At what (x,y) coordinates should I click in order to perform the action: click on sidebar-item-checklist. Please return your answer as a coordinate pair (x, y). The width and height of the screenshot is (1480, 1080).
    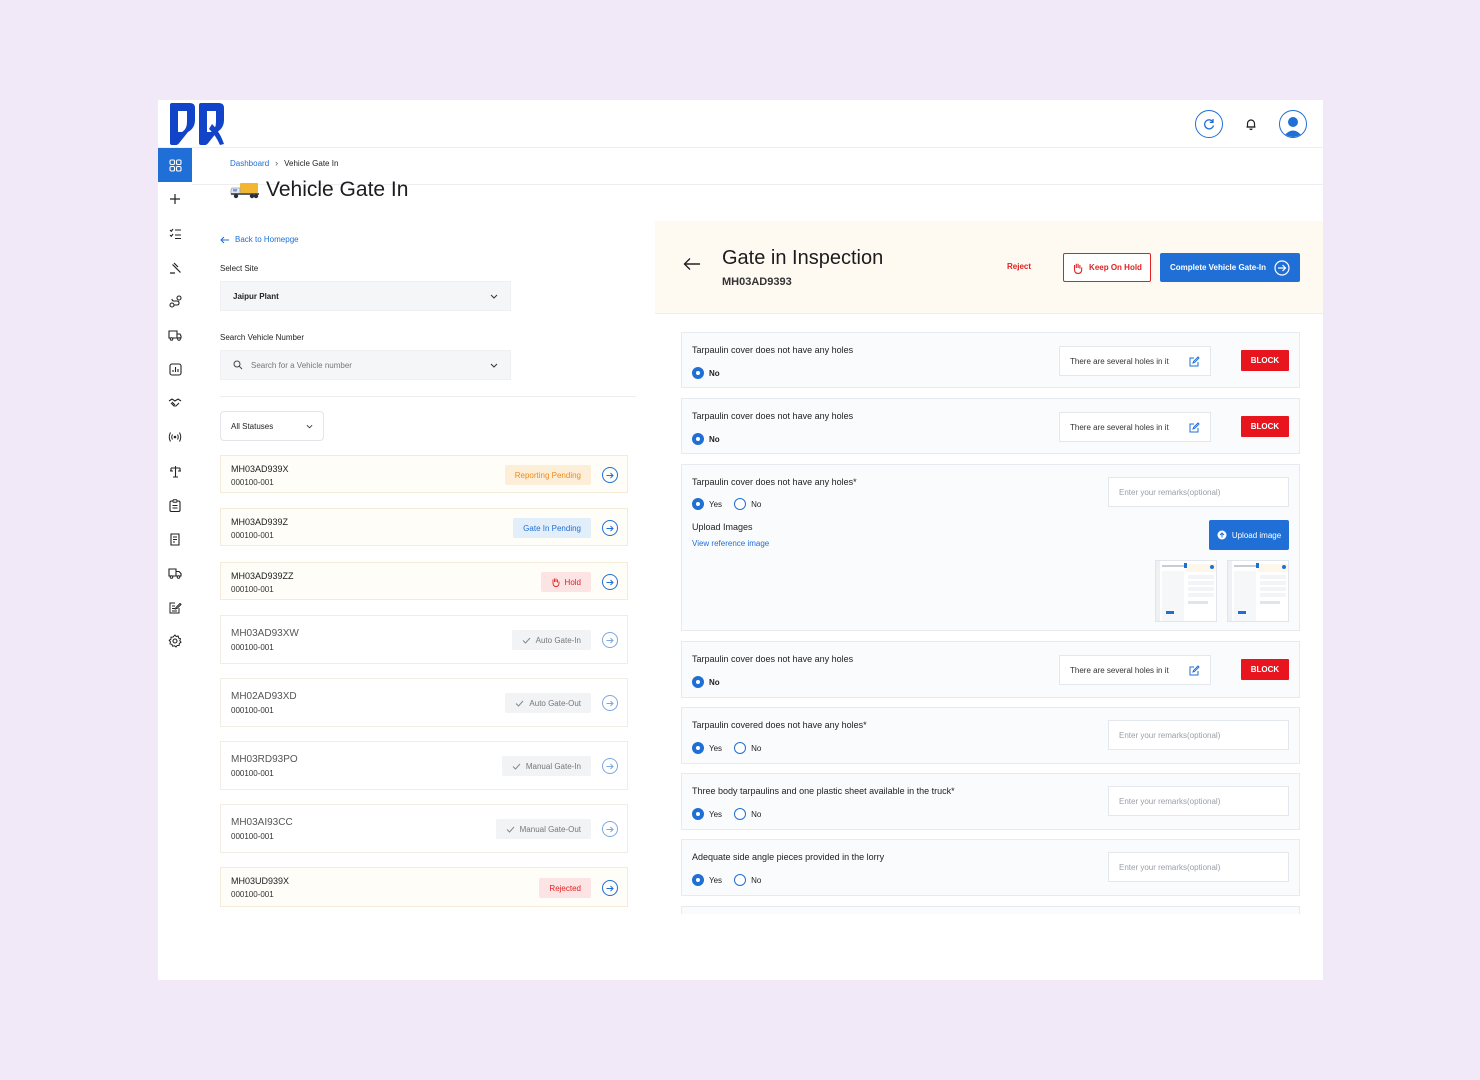
    Looking at the image, I should click on (175, 233).